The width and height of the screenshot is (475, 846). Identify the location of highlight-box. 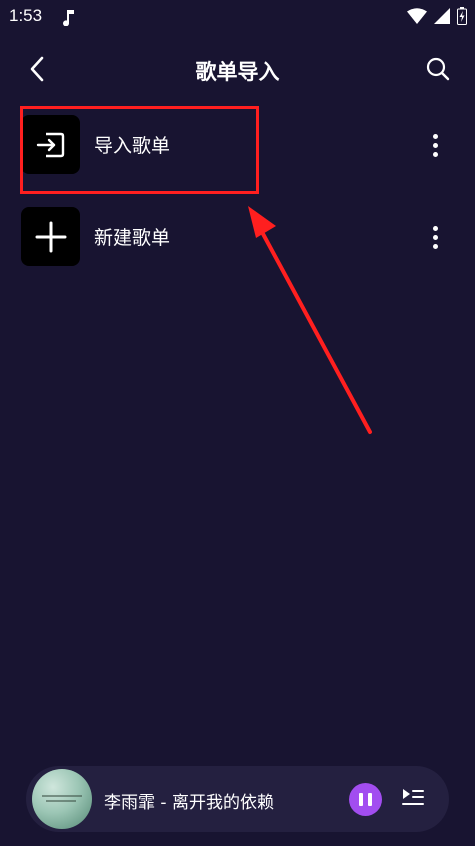
(139, 150).